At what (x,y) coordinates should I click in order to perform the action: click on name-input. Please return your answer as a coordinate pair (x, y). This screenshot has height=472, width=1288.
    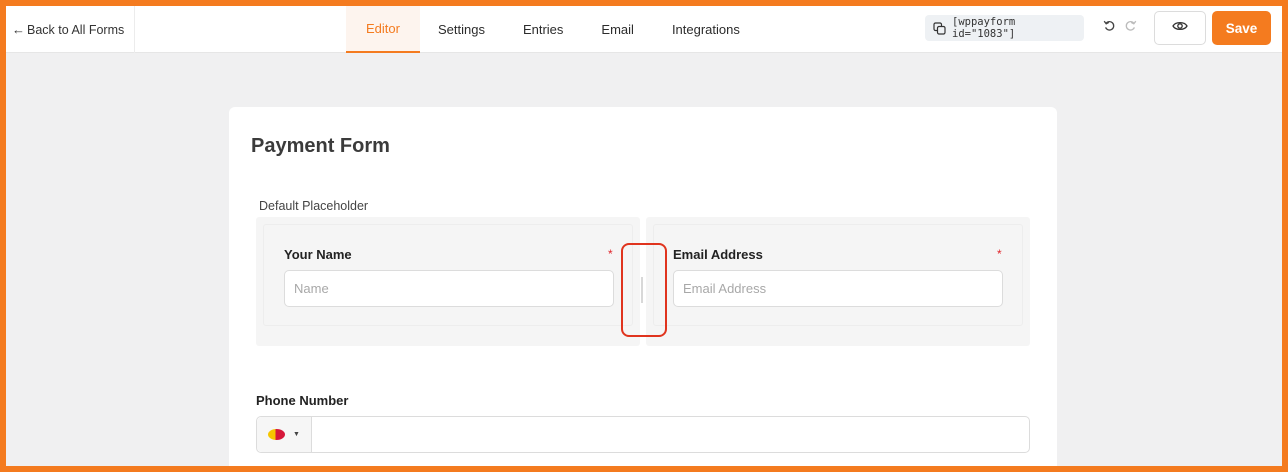
    Looking at the image, I should click on (449, 288).